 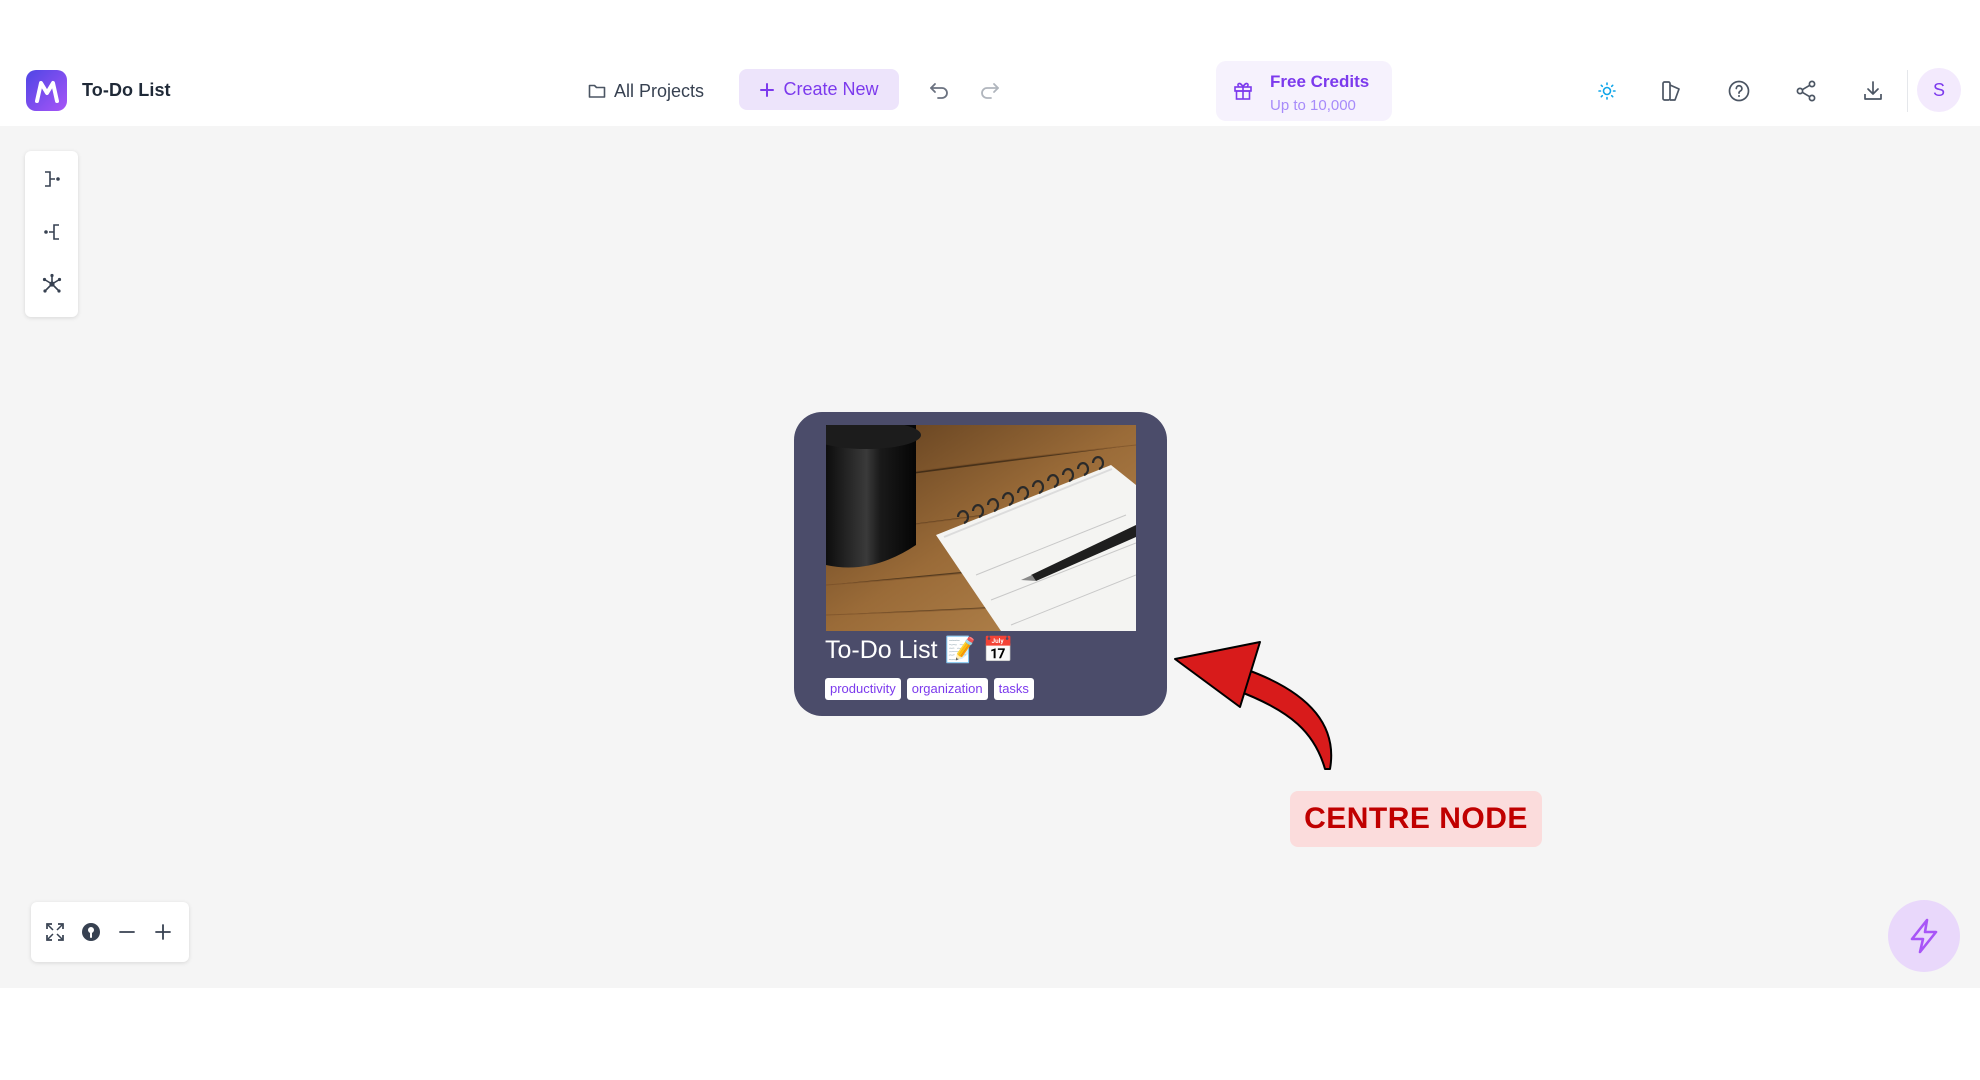 What do you see at coordinates (1253, 705) in the screenshot?
I see `annotation-arrow-icon` at bounding box center [1253, 705].